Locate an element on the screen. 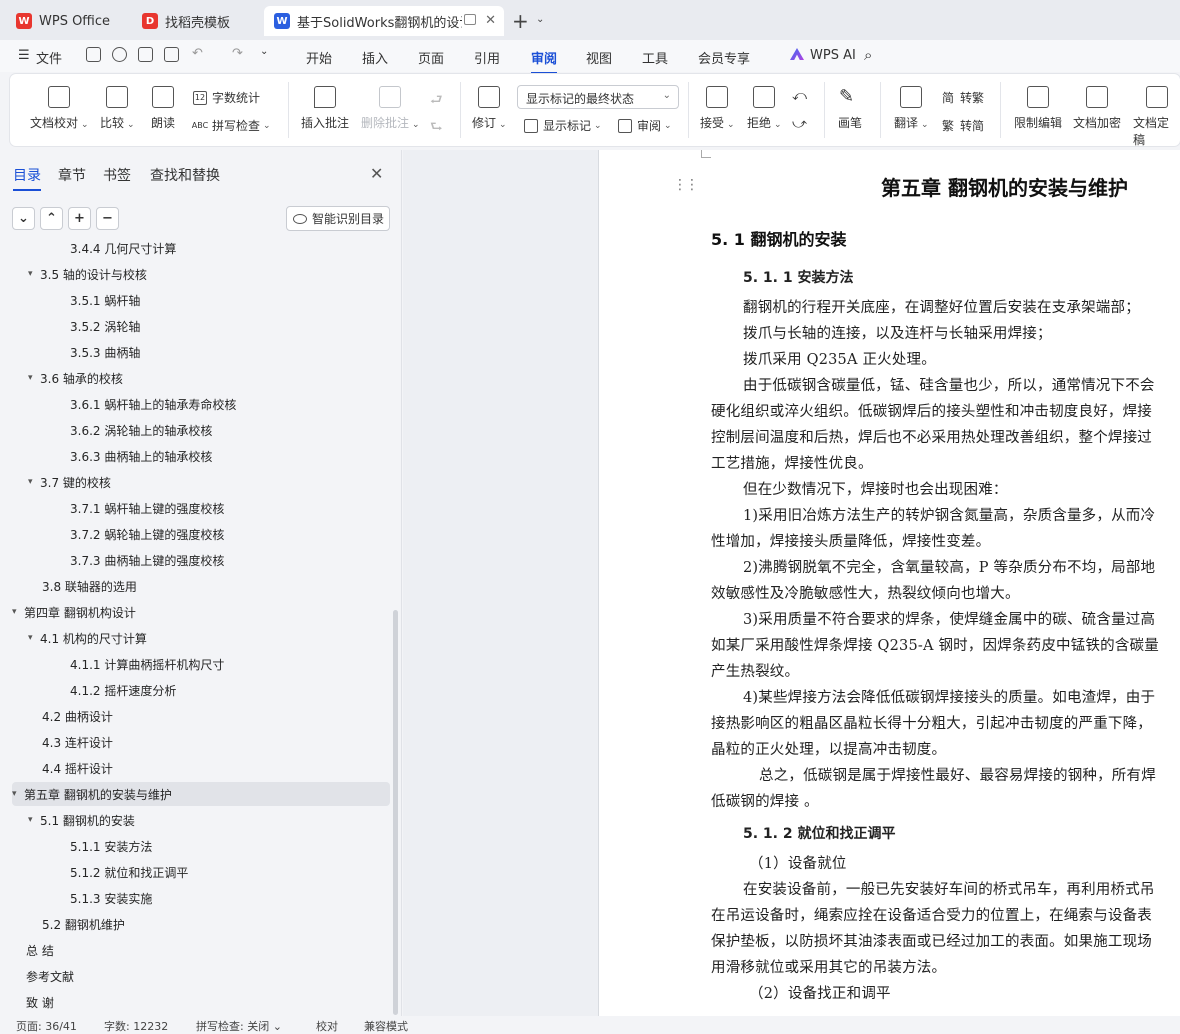 The image size is (1180, 1034). doc-encrypt-button: 文档加密 is located at coordinates (1097, 108).